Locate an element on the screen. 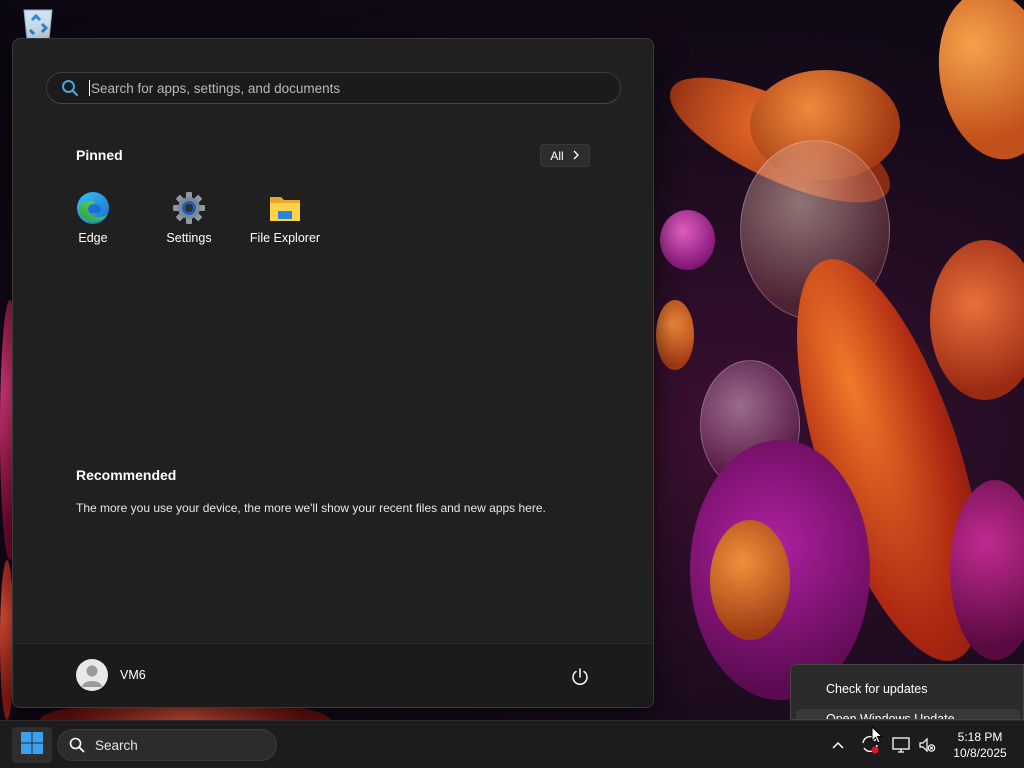 This screenshot has height=768, width=1024. recommended-title: Recommended is located at coordinates (126, 475).